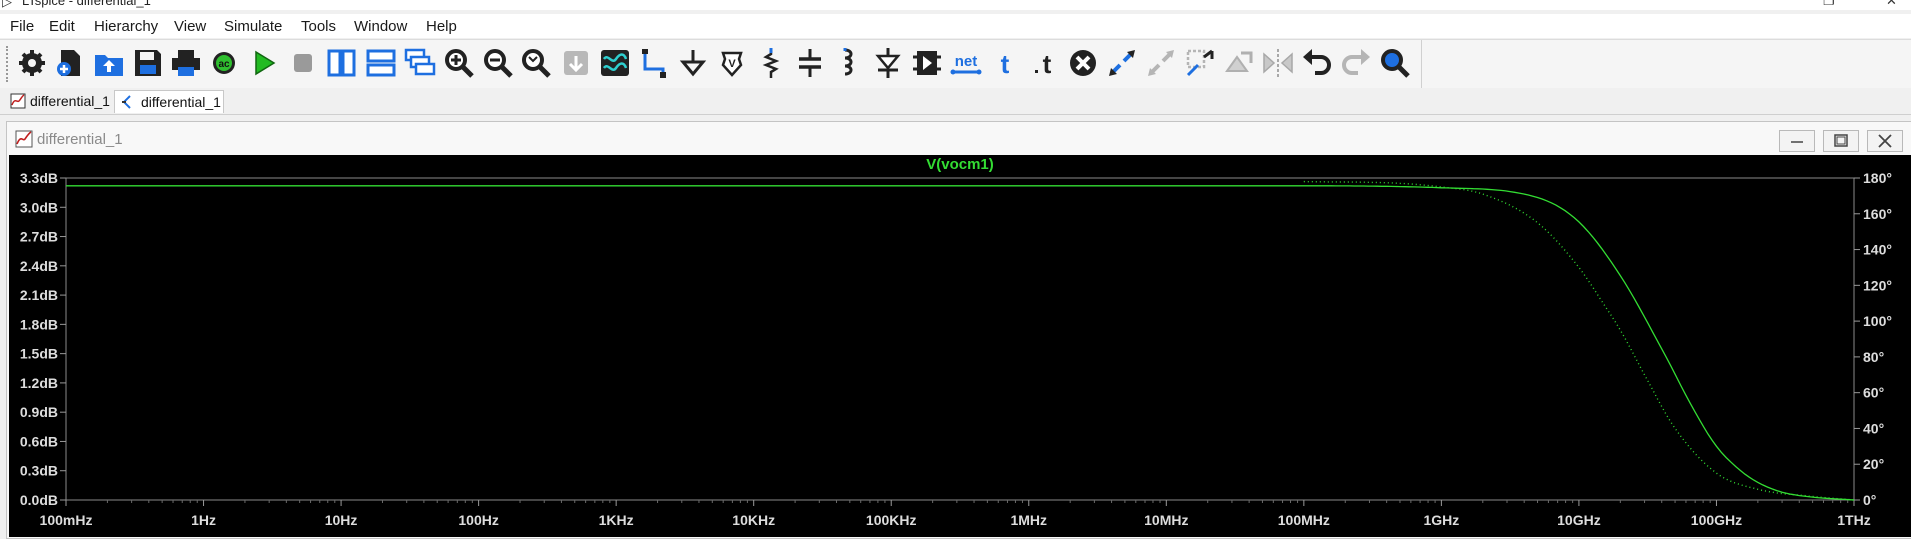 This screenshot has width=1911, height=539. Describe the element at coordinates (109, 63) in the screenshot. I see `open-folder-icon` at that location.